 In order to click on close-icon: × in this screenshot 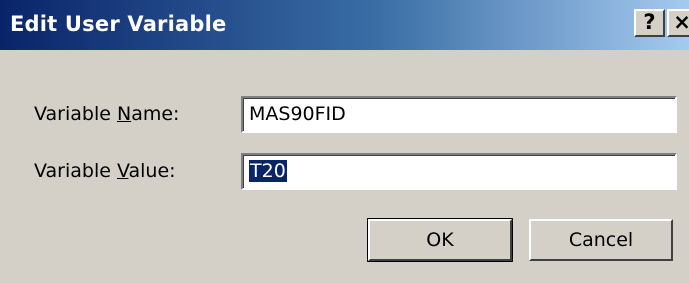, I will do `click(681, 22)`.